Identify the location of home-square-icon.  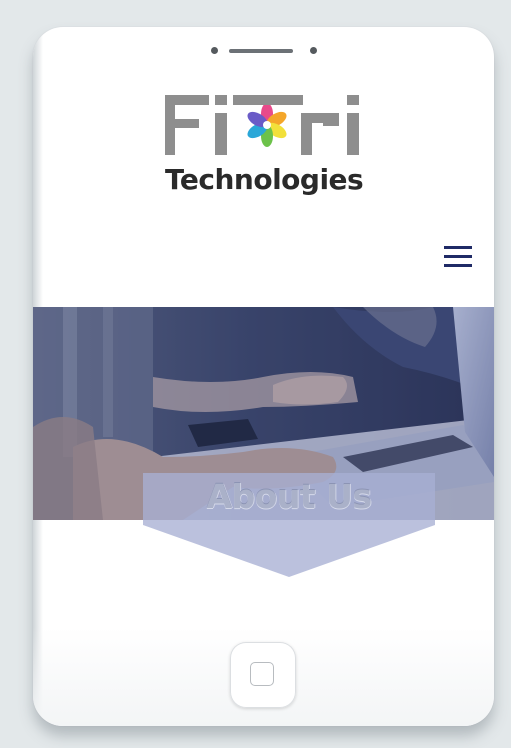
(262, 674).